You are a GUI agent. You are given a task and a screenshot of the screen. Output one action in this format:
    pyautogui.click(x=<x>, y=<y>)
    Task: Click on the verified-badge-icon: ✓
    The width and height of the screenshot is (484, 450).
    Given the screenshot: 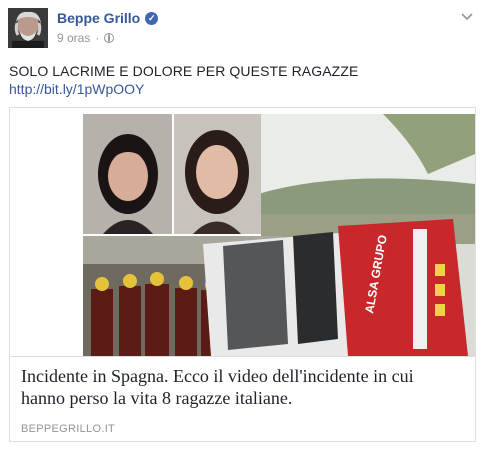 What is the action you would take?
    pyautogui.click(x=152, y=18)
    